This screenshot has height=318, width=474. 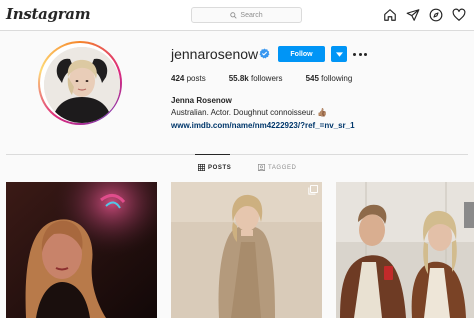 What do you see at coordinates (313, 190) in the screenshot?
I see `multiple-photos-icon` at bounding box center [313, 190].